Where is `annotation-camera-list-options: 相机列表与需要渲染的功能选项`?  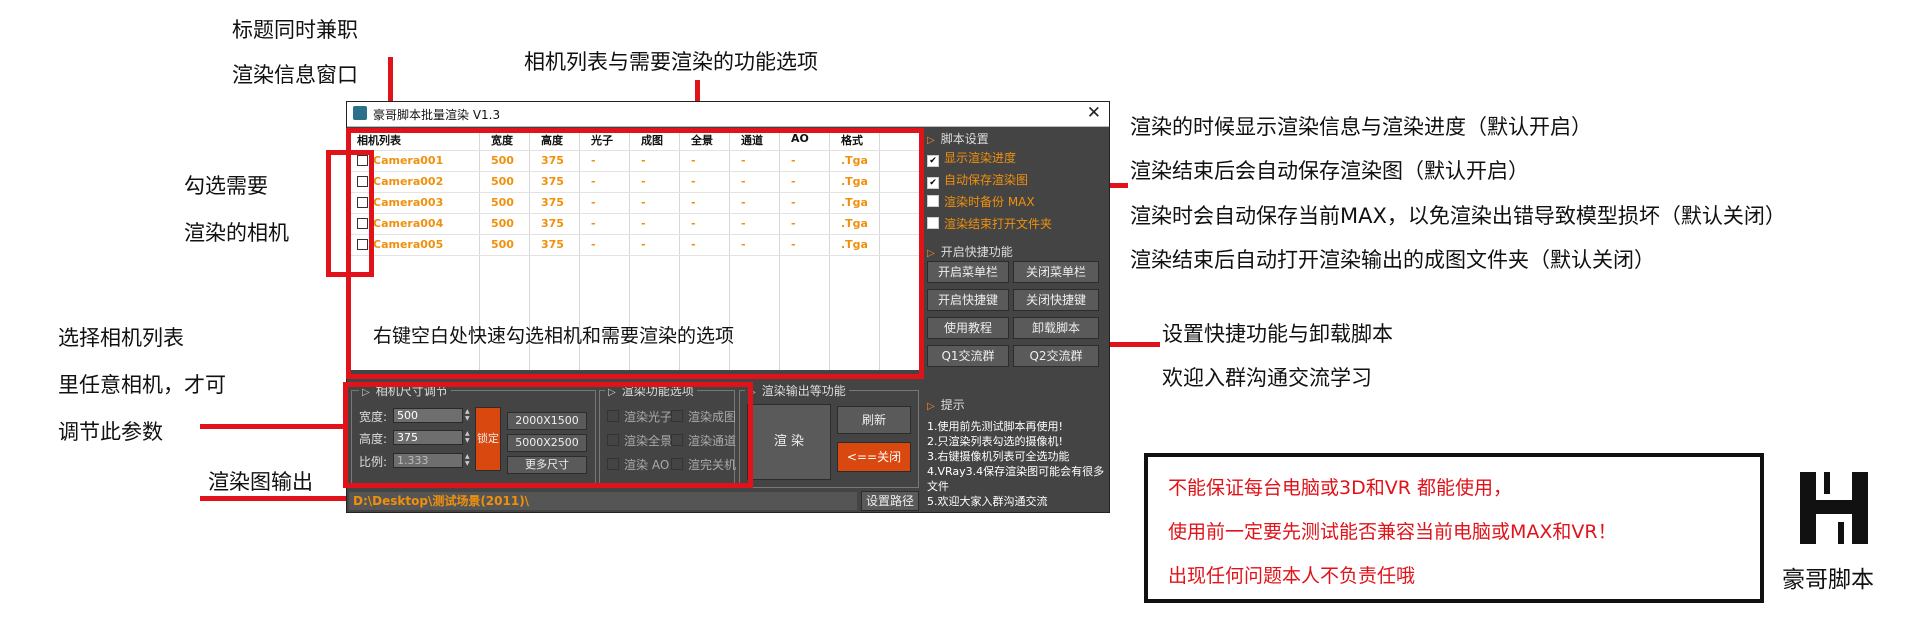 annotation-camera-list-options: 相机列表与需要渲染的功能选项 is located at coordinates (671, 62).